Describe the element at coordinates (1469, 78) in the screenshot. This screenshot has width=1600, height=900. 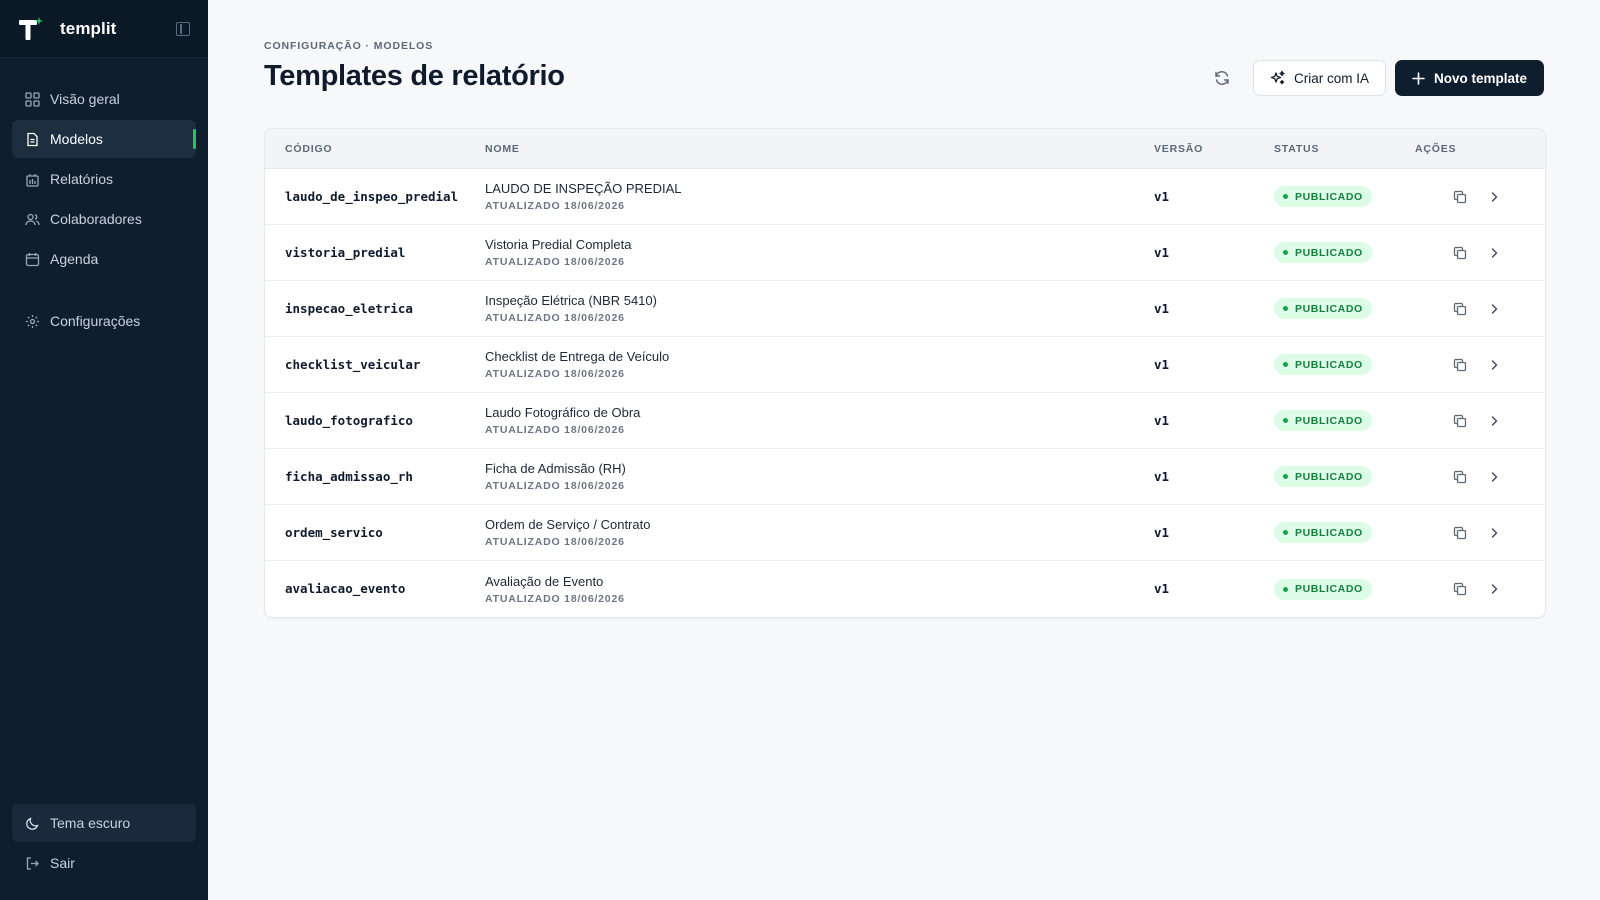
I see `new-template-button: Novo template` at that location.